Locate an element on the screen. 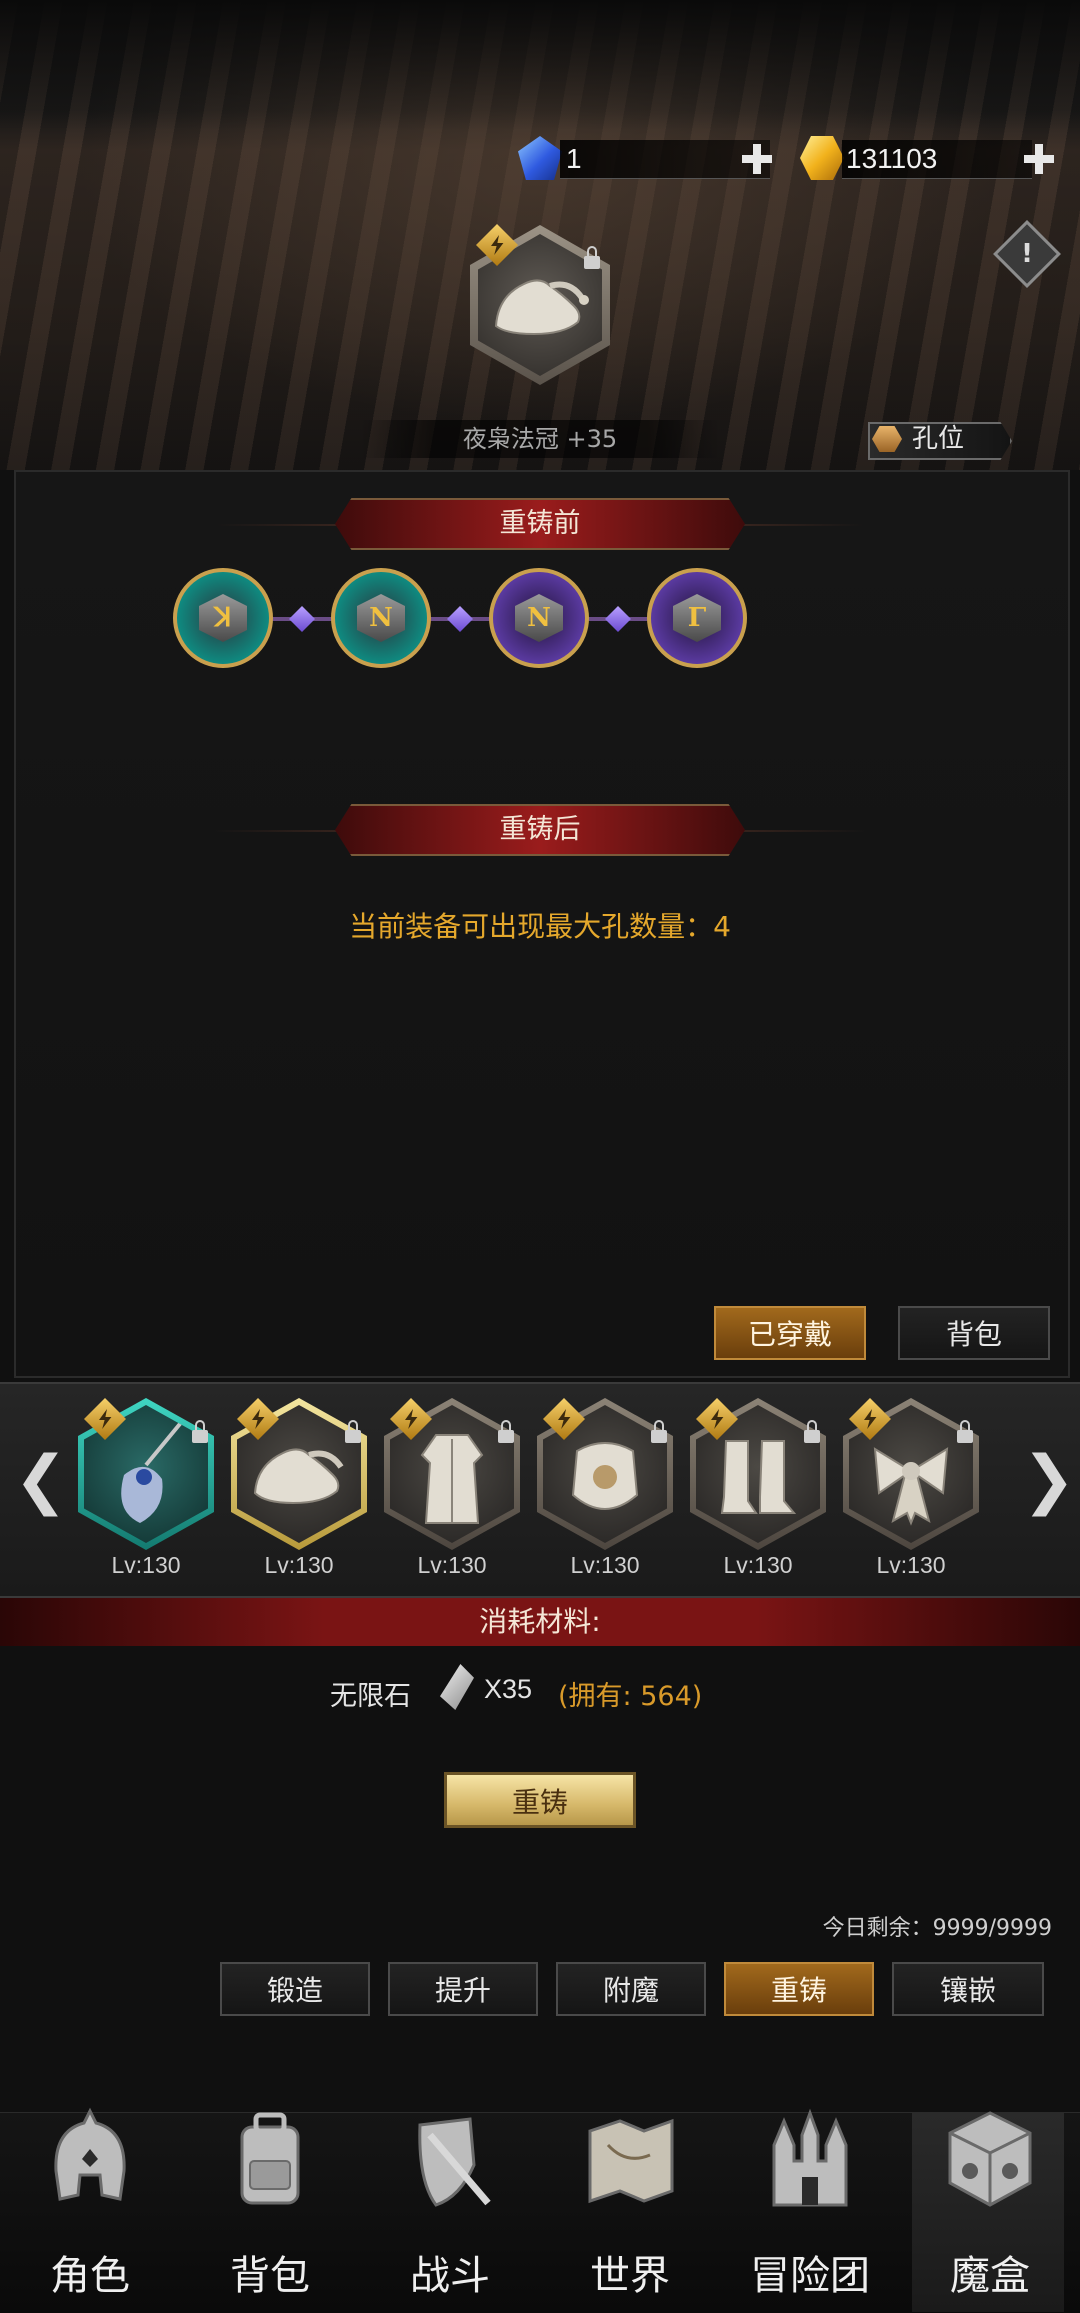 Image resolution: width=1080 pixels, height=2313 pixels. socket-button-label: 孔位 is located at coordinates (938, 439).